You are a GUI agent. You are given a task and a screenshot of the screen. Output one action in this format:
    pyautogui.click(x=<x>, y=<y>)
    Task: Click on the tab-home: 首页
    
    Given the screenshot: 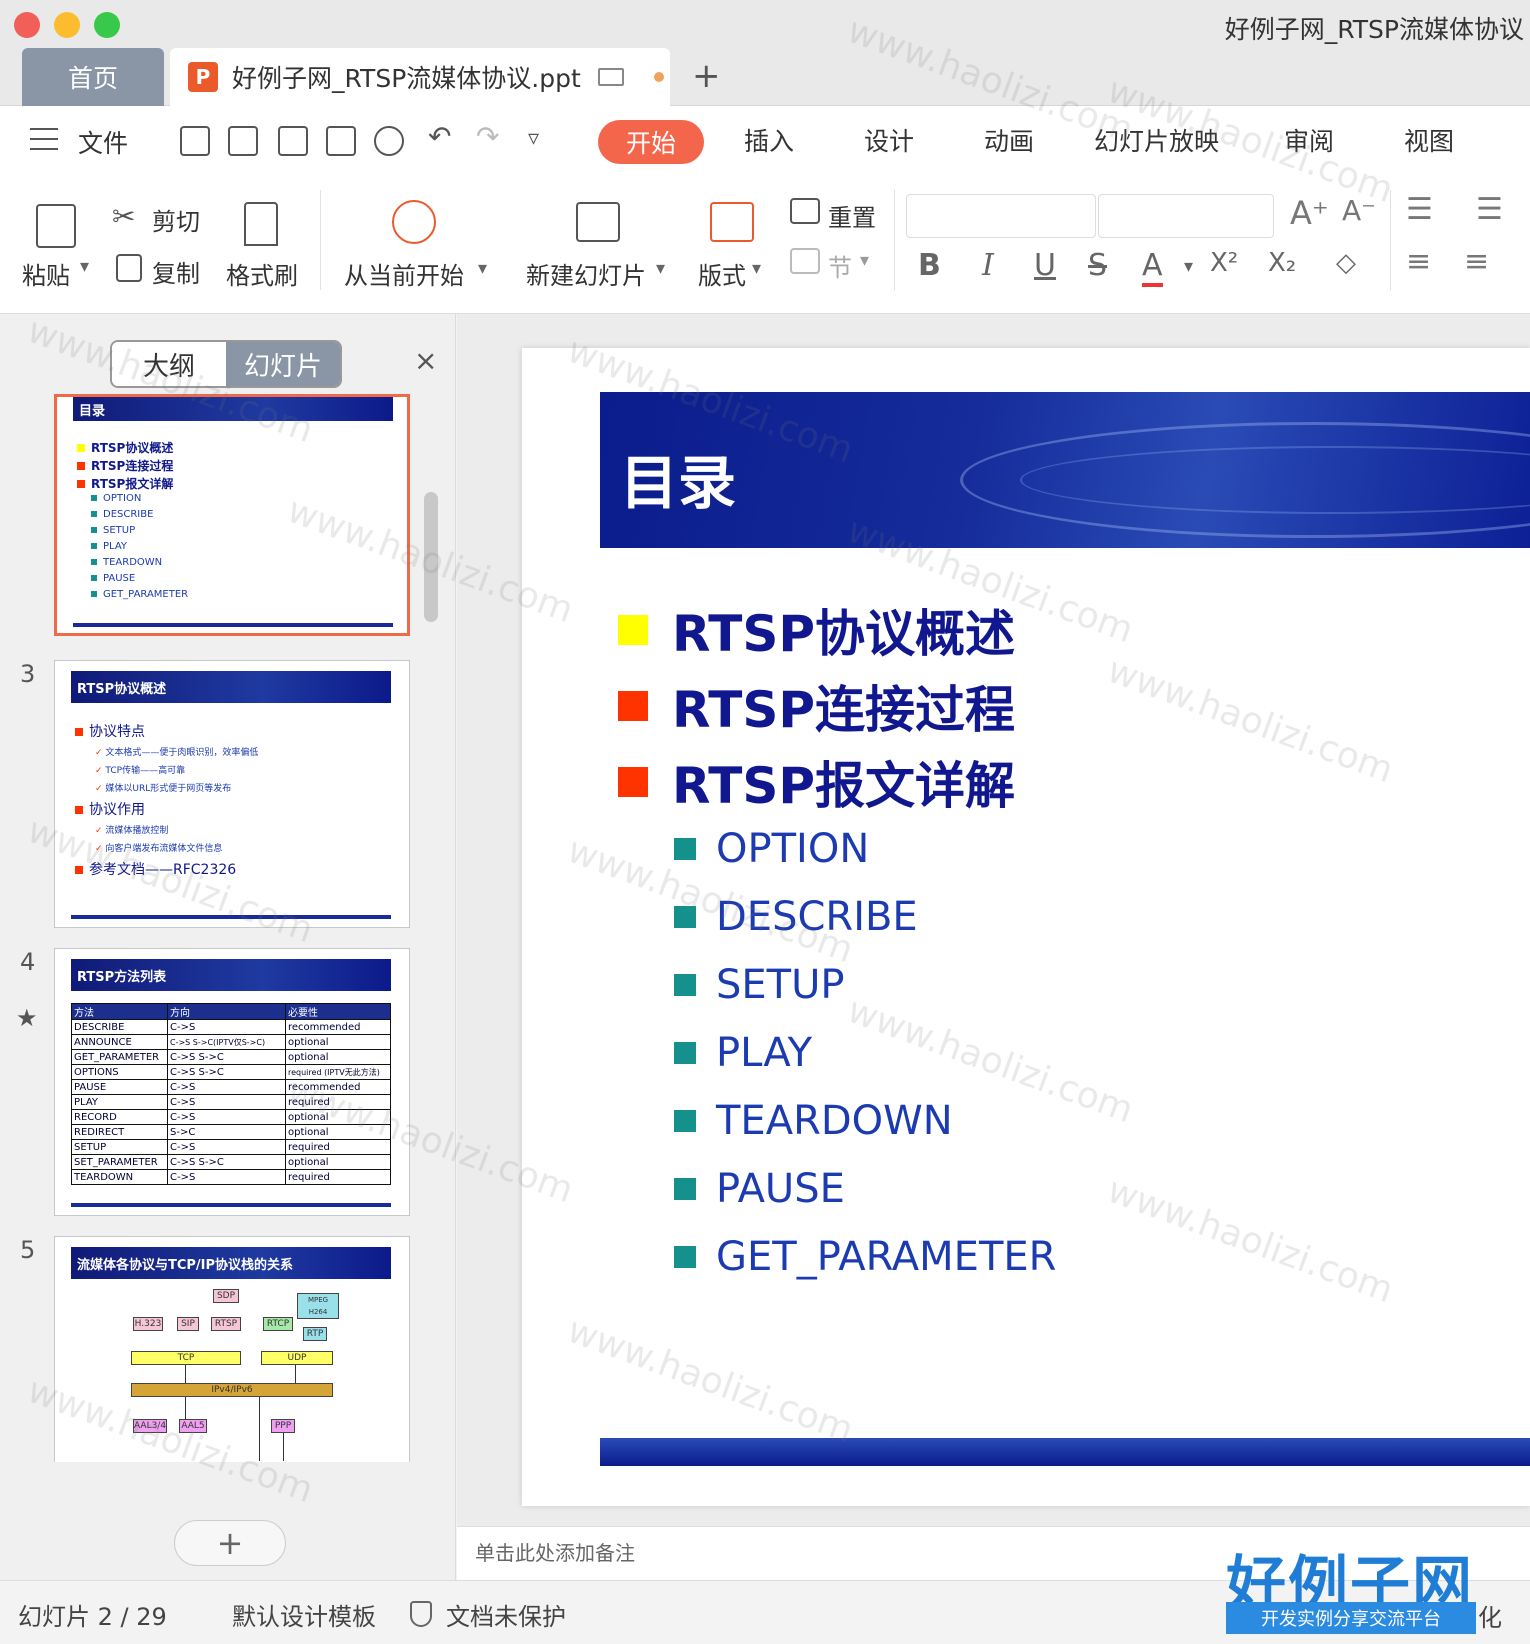 What is the action you would take?
    pyautogui.click(x=93, y=77)
    